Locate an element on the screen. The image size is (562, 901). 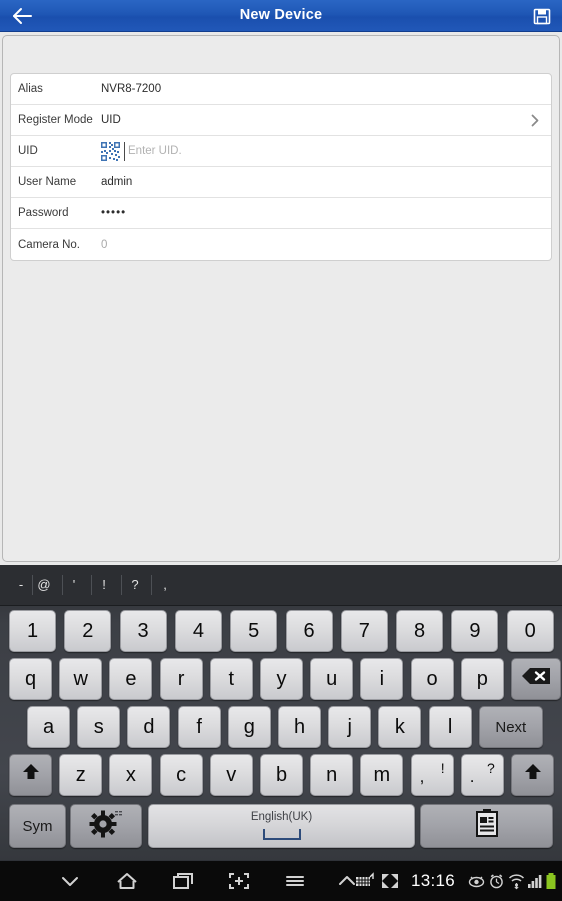
form-row-password: Password ••••• is located at coordinates (281, 213).